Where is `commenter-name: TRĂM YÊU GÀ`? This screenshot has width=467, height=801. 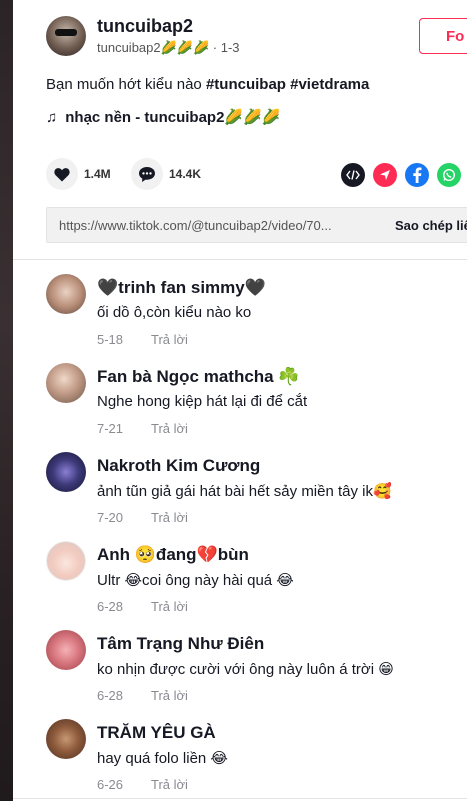 commenter-name: TRĂM YÊU GÀ is located at coordinates (156, 733).